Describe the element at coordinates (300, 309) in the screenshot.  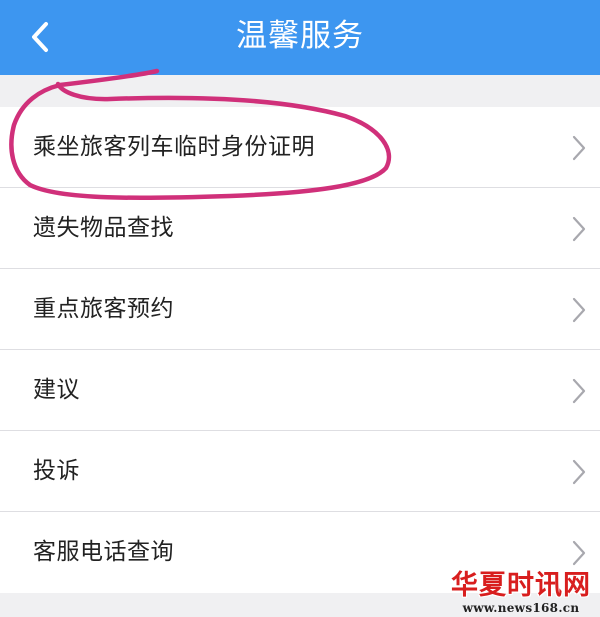
I see `menu-item-priority-passenger-booking: 重点旅客预约` at that location.